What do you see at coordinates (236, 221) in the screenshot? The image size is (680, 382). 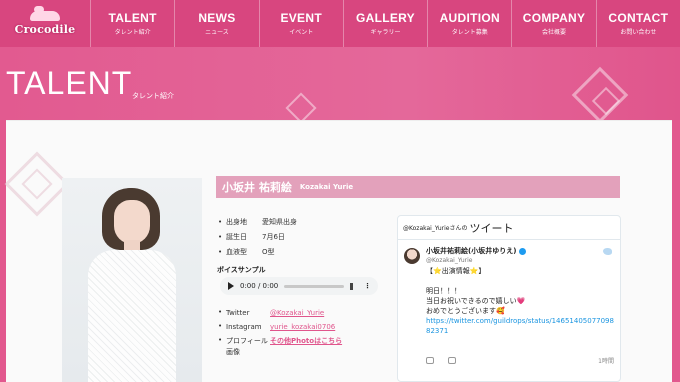 I see `profile-key: 出身地` at bounding box center [236, 221].